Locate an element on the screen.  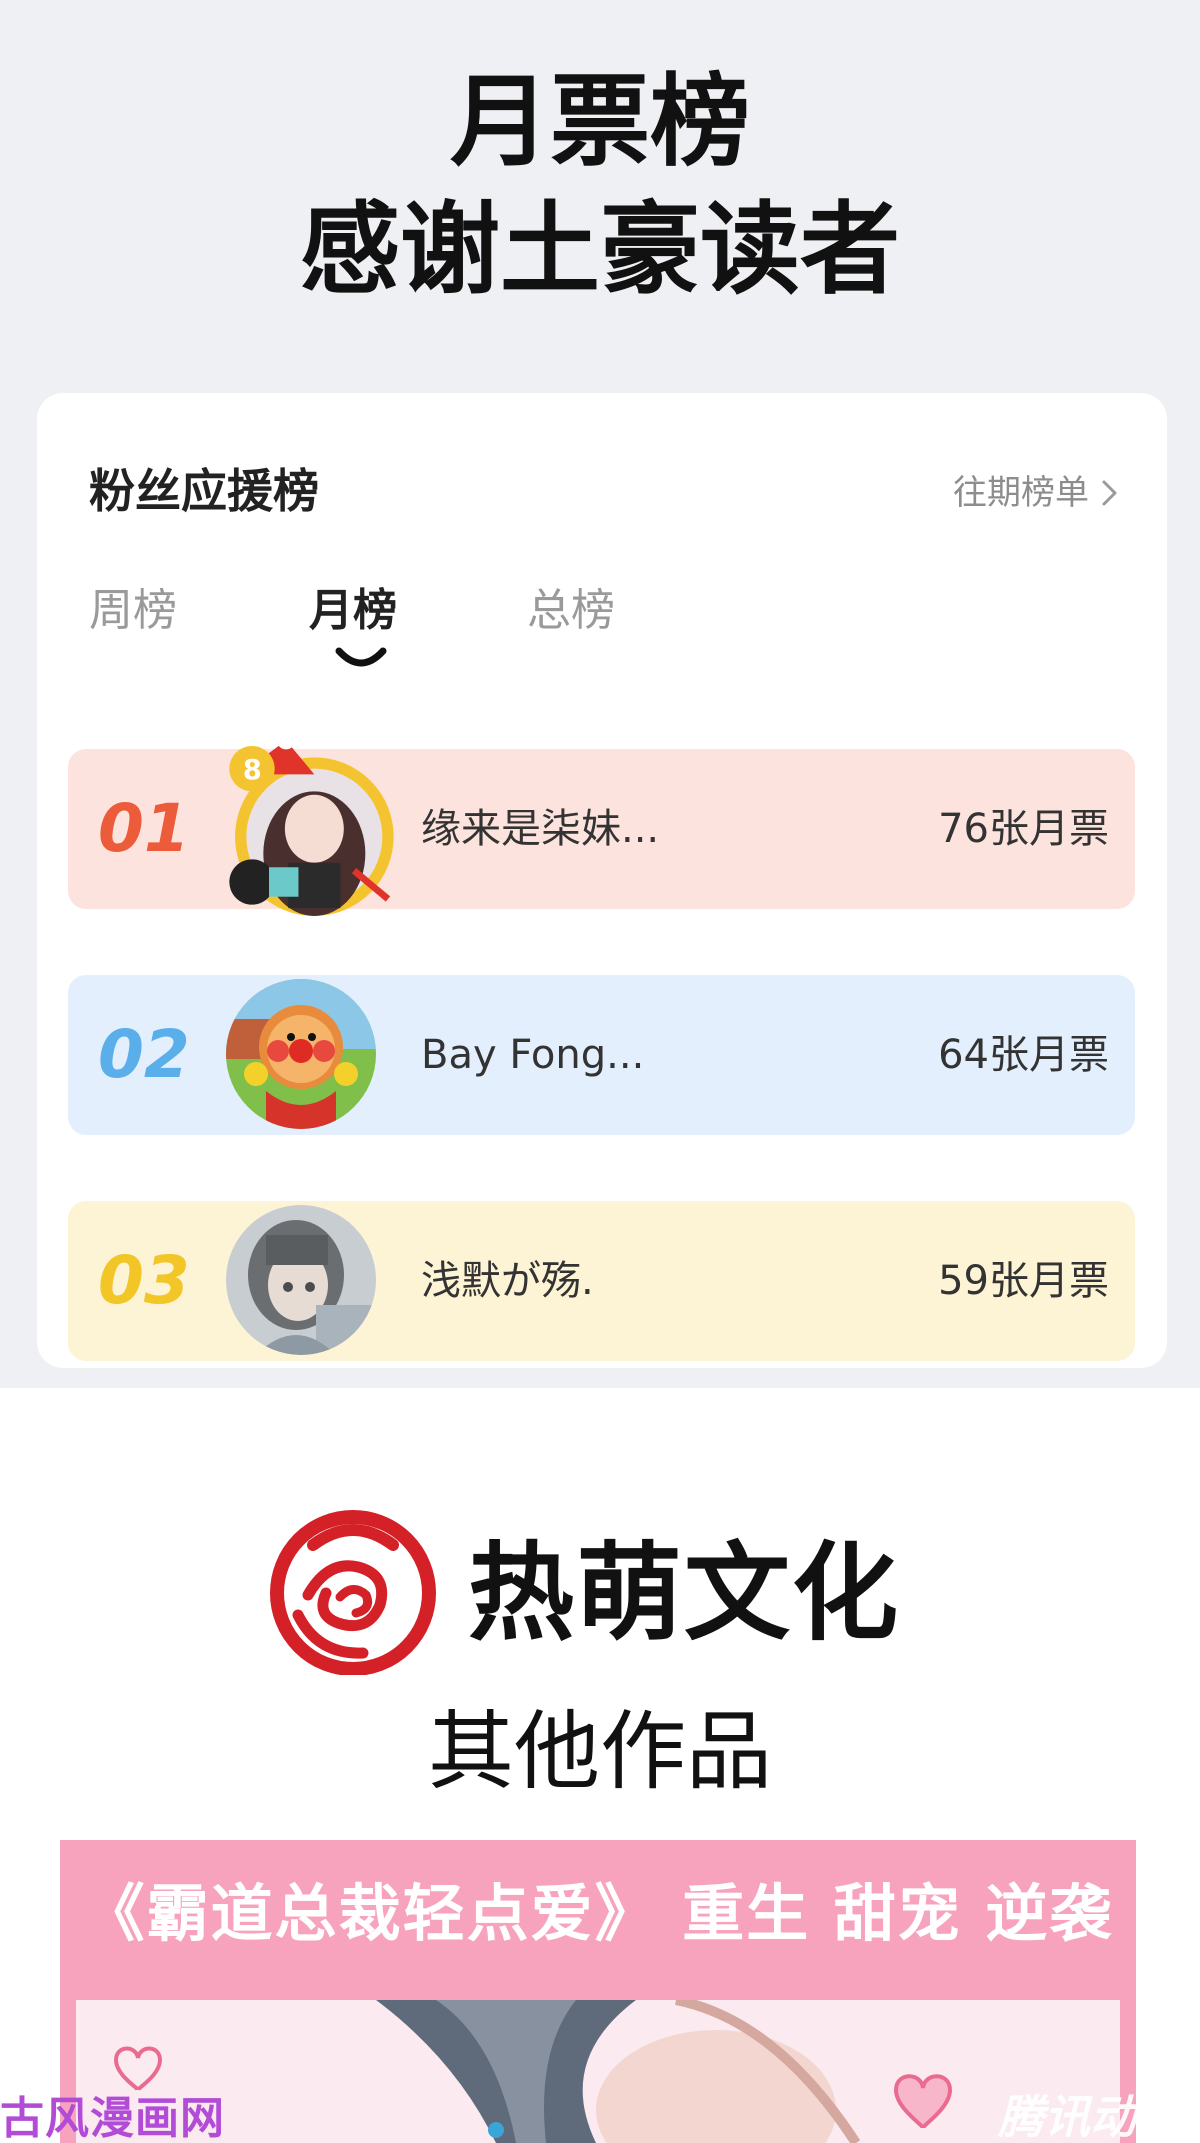
rank-row-2: 02 Bay Fong... 64张月票 is located at coordinates (601, 1055).